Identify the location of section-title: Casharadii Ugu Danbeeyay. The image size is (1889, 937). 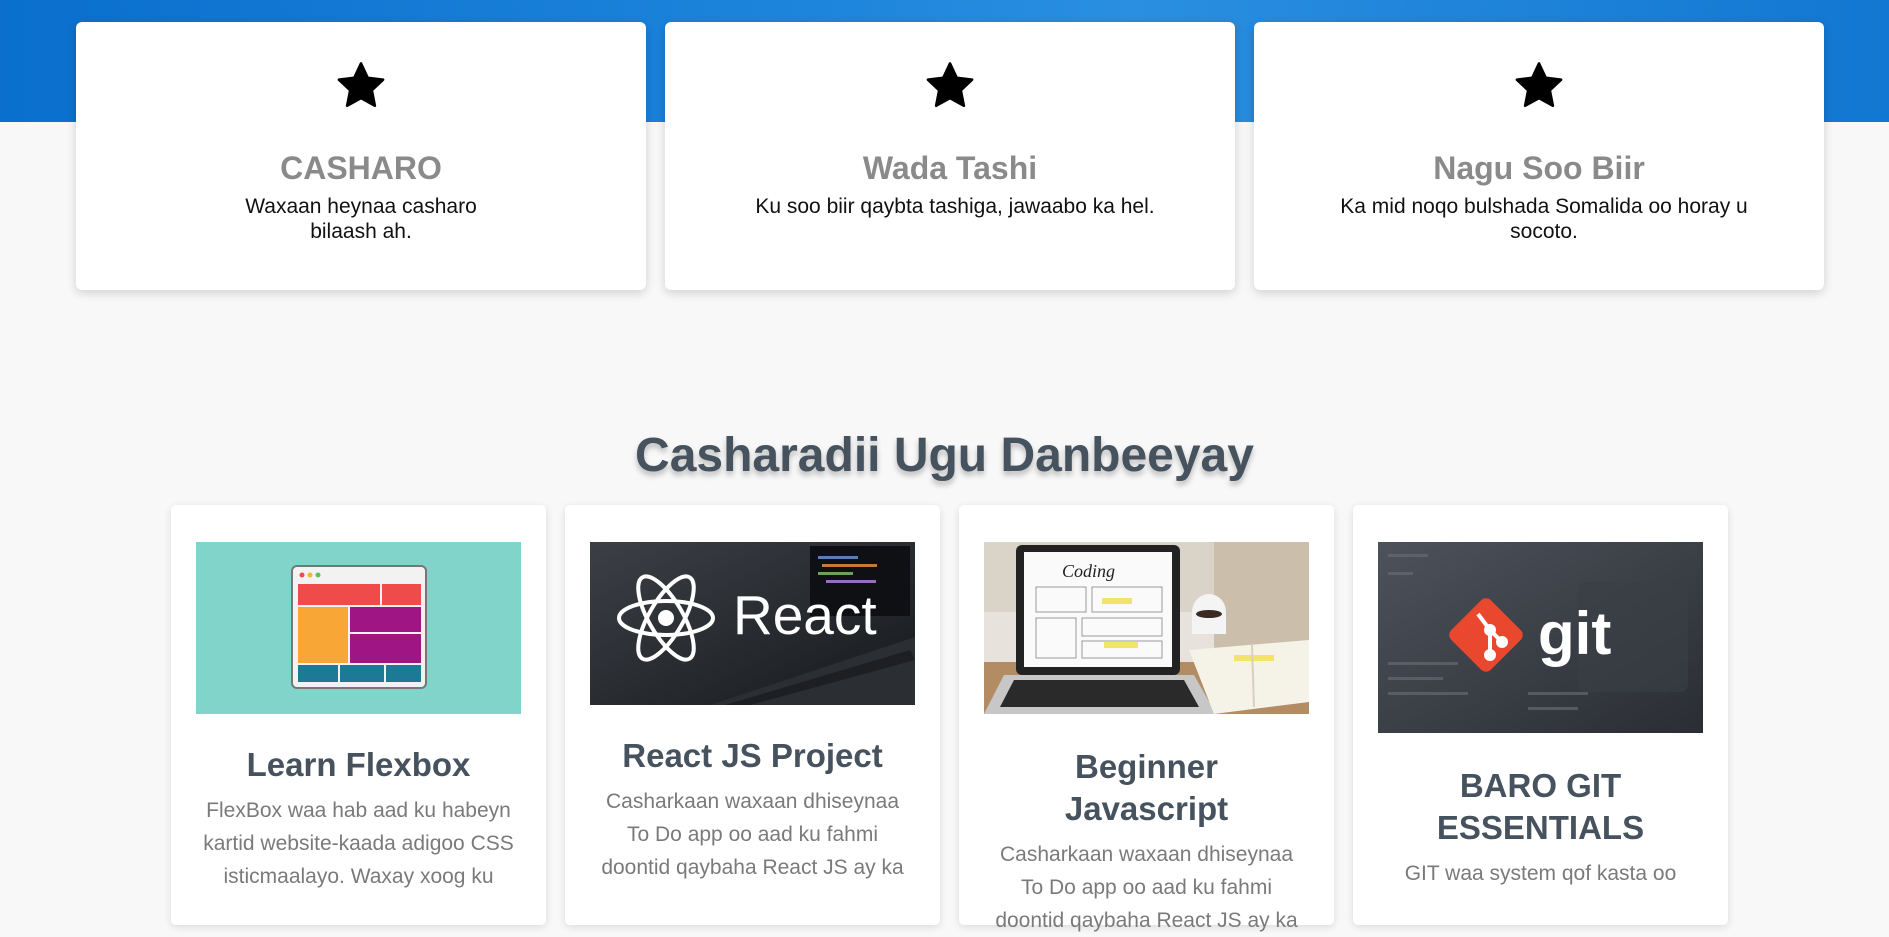
(944, 455).